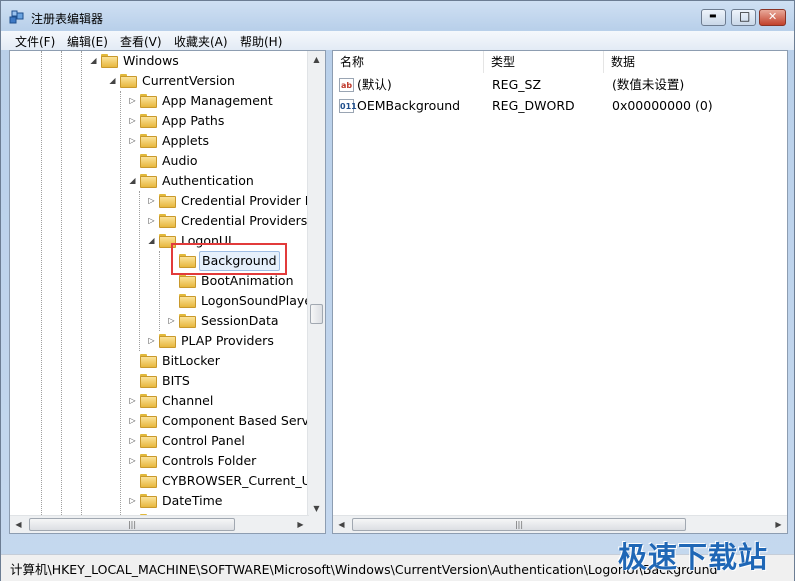 This screenshot has height=581, width=795. What do you see at coordinates (713, 17) in the screenshot?
I see `minimize-button: ▬` at bounding box center [713, 17].